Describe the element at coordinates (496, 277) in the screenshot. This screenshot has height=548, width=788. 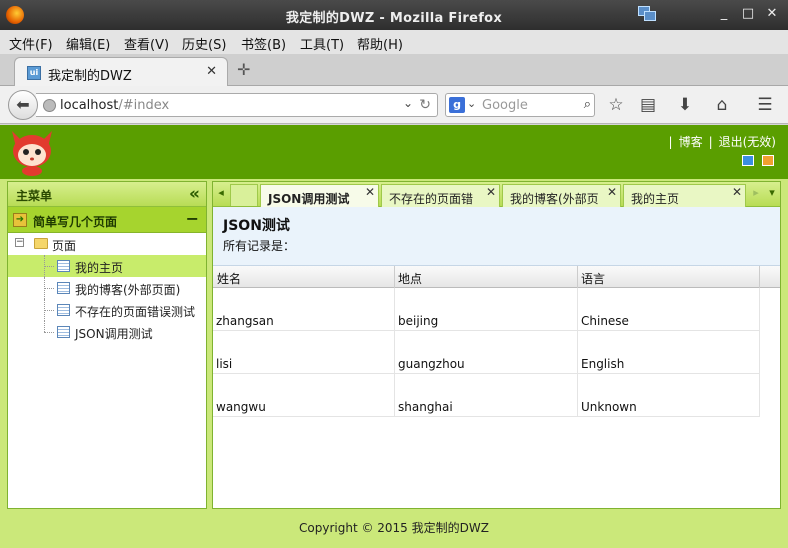
I see `table-header: 姓名 地点 语言` at that location.